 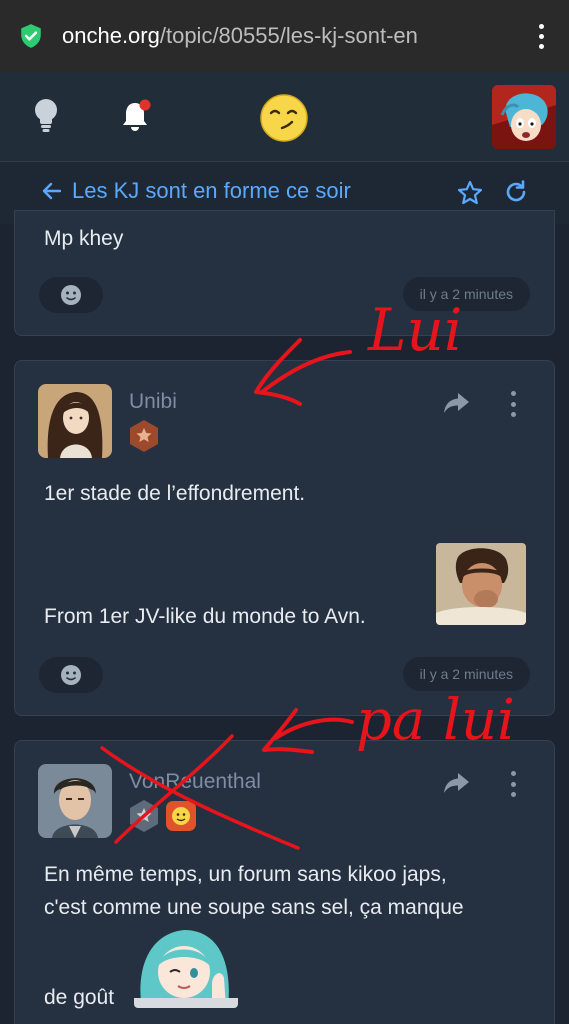 What do you see at coordinates (51, 191) in the screenshot?
I see `back-arrow-icon` at bounding box center [51, 191].